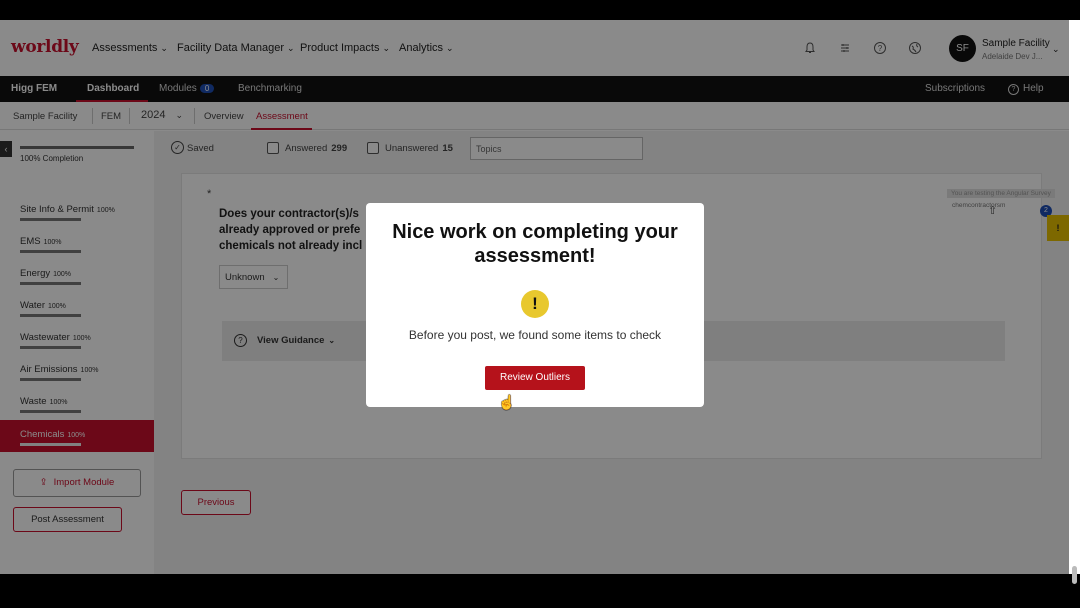  What do you see at coordinates (1074, 575) in the screenshot?
I see `scrollbar-thumb` at bounding box center [1074, 575].